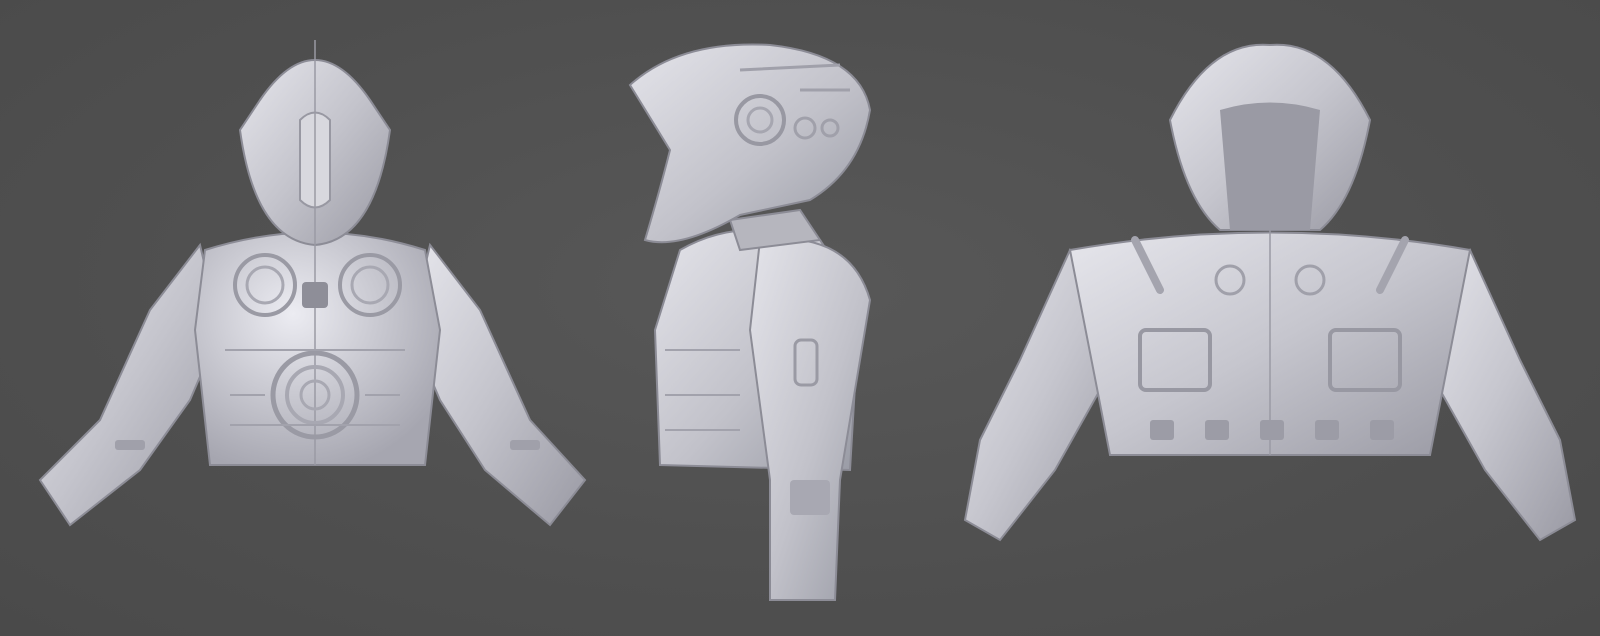 Image resolution: width=1600 pixels, height=636 pixels. Describe the element at coordinates (750, 322) in the screenshot. I see `side-armor-model` at that location.